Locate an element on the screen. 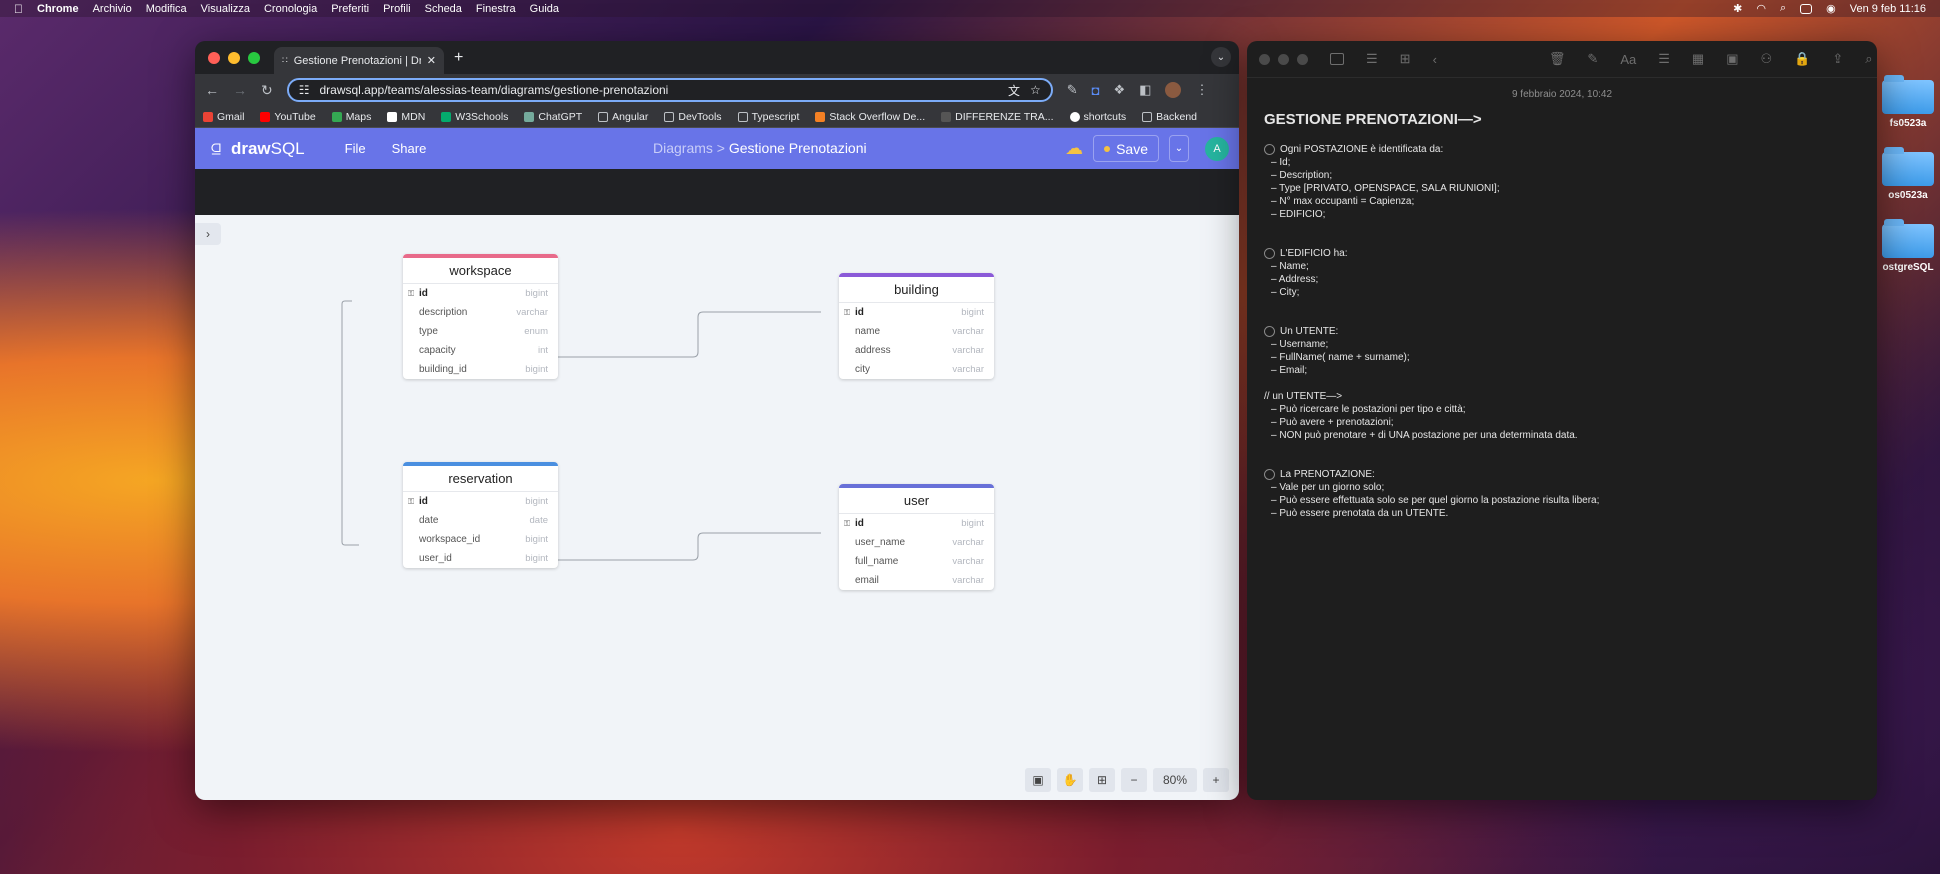  bookmark-angular: Angular is located at coordinates (623, 117).